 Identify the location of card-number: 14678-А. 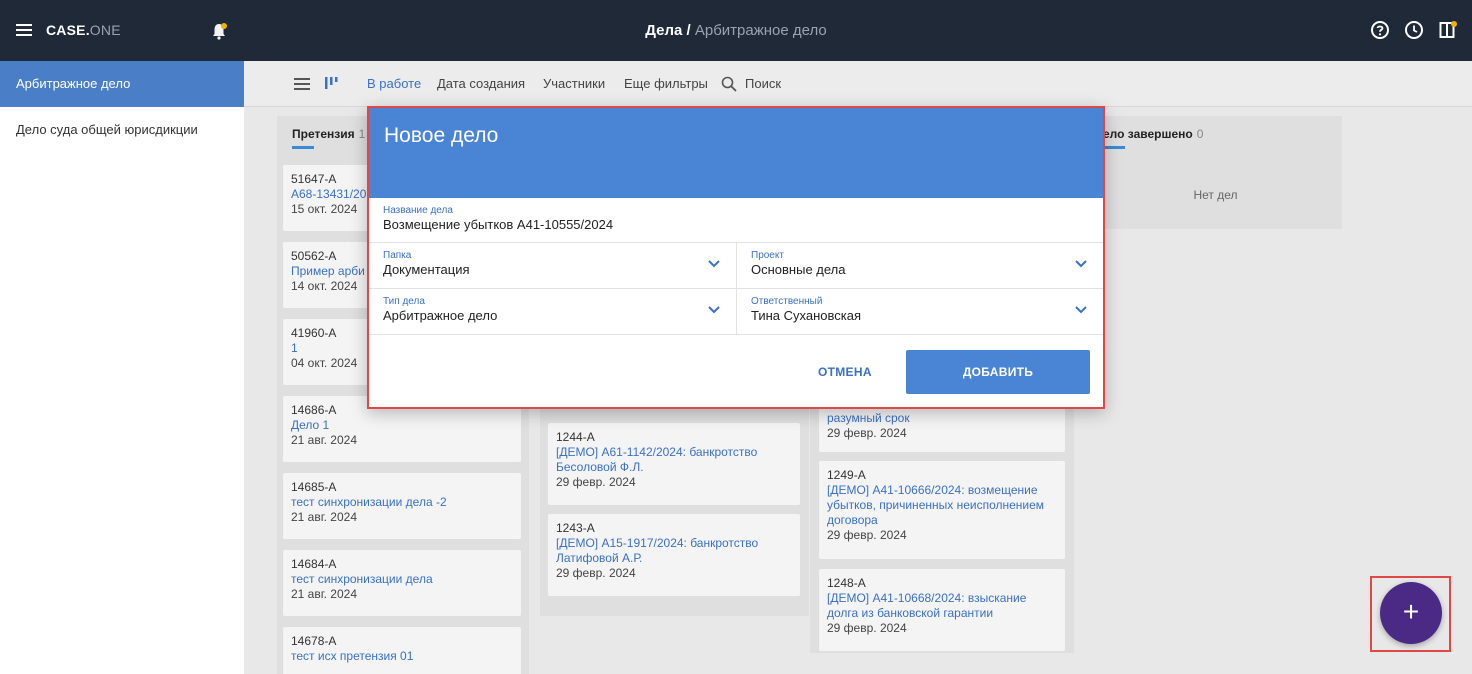
(314, 641).